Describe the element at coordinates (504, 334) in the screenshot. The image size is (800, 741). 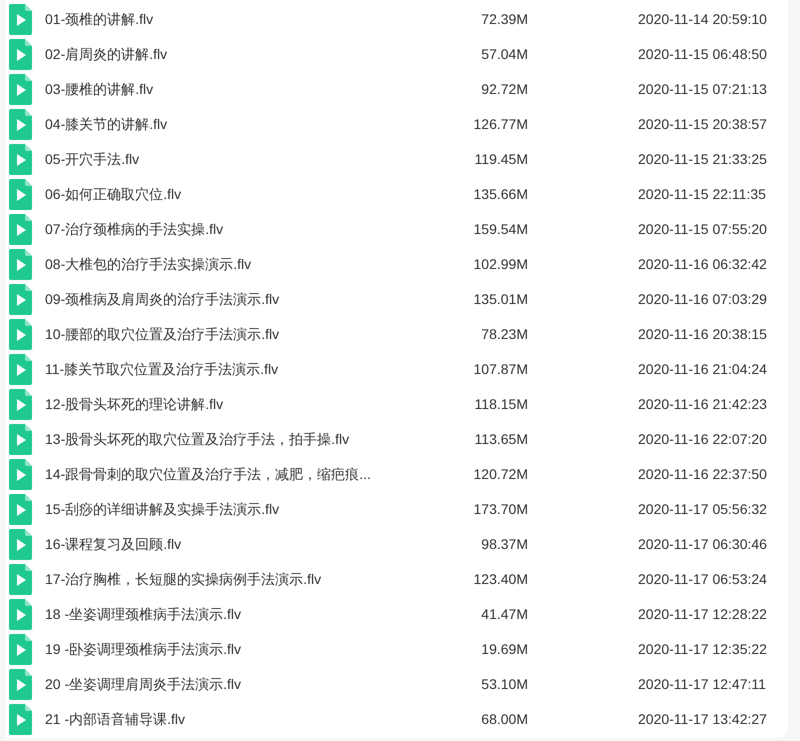
I see `file-size: 78.23M` at that location.